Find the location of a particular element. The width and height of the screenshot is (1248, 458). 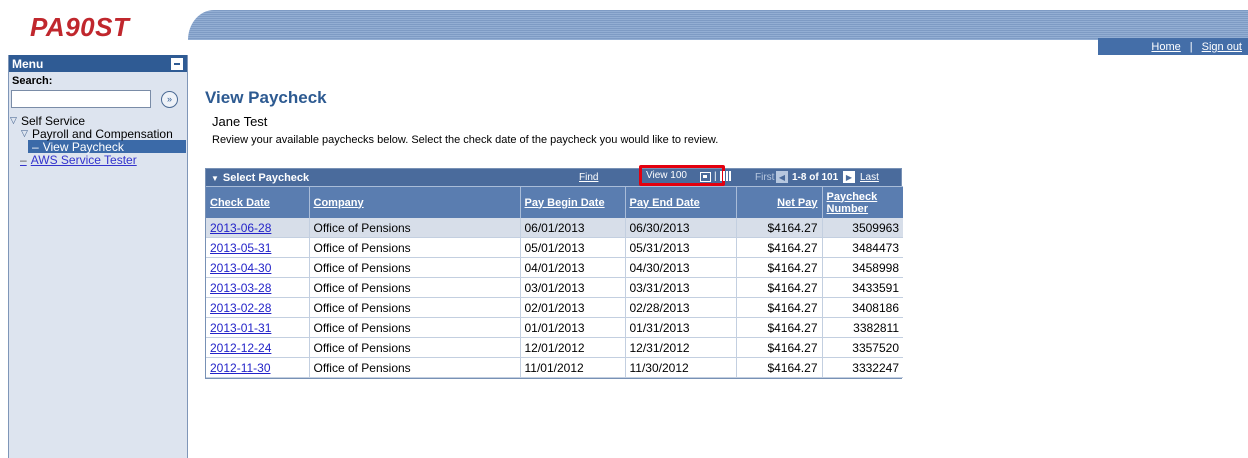

download-icon is located at coordinates (705, 177).